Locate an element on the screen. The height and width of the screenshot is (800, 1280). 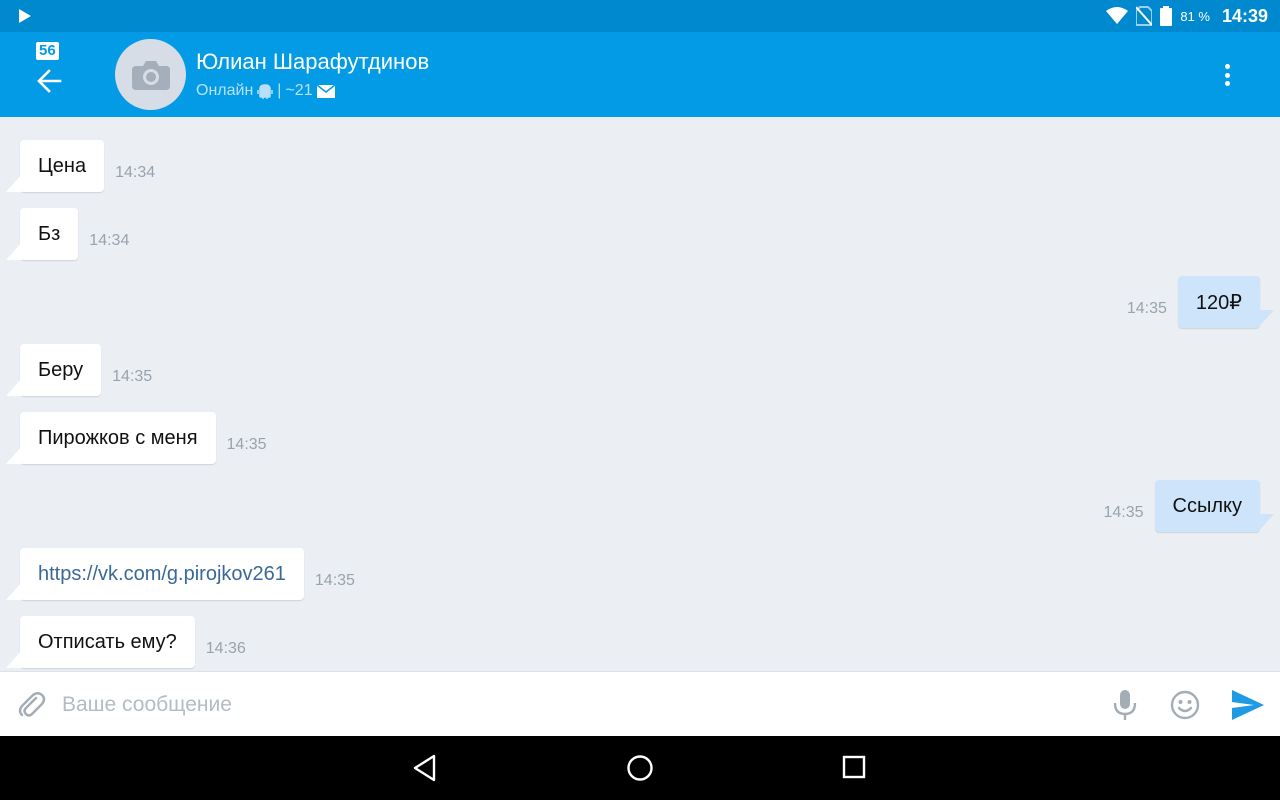
wifi-icon is located at coordinates (1117, 15).